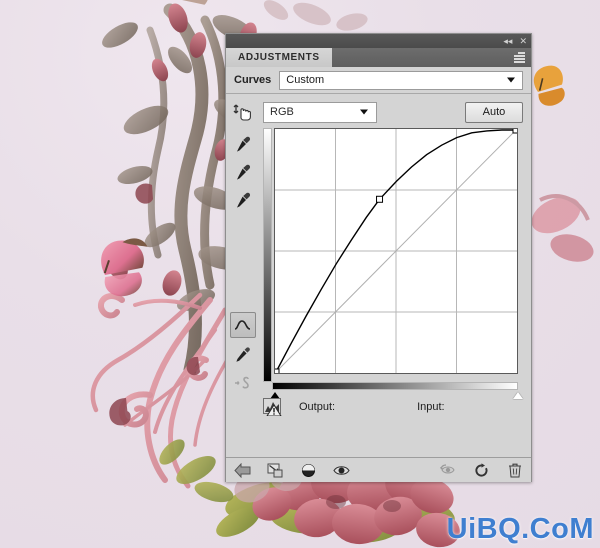 The width and height of the screenshot is (600, 548). Describe the element at coordinates (242, 470) in the screenshot. I see `return-to-adjustment-list-icon` at that location.